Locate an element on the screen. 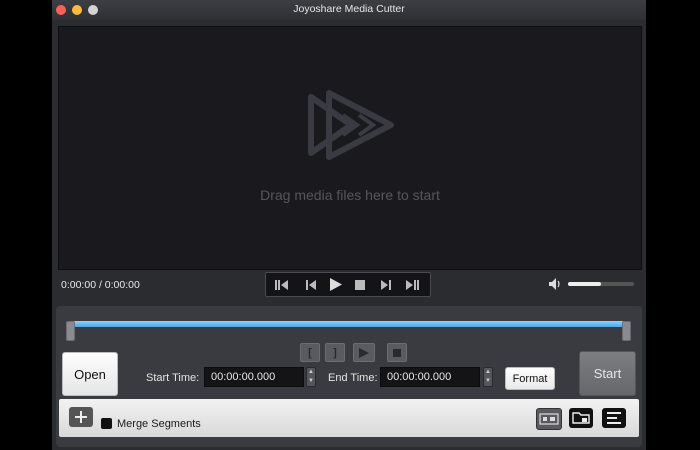 The image size is (700, 450). end-time-stepper: ▲ ▼ is located at coordinates (488, 377).